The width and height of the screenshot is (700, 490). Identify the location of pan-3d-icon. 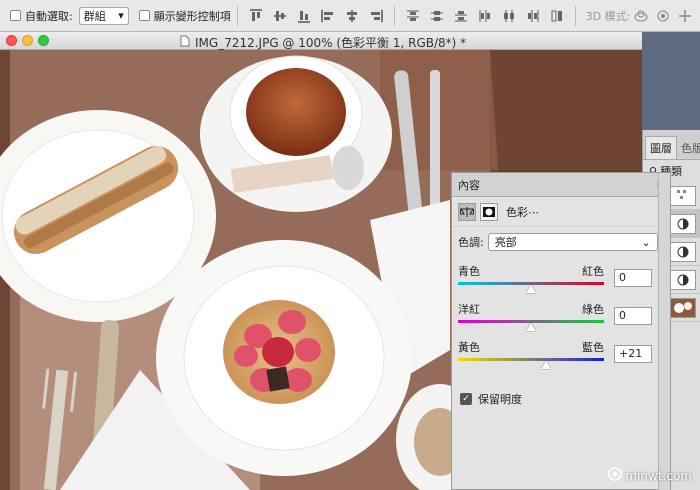
(685, 16).